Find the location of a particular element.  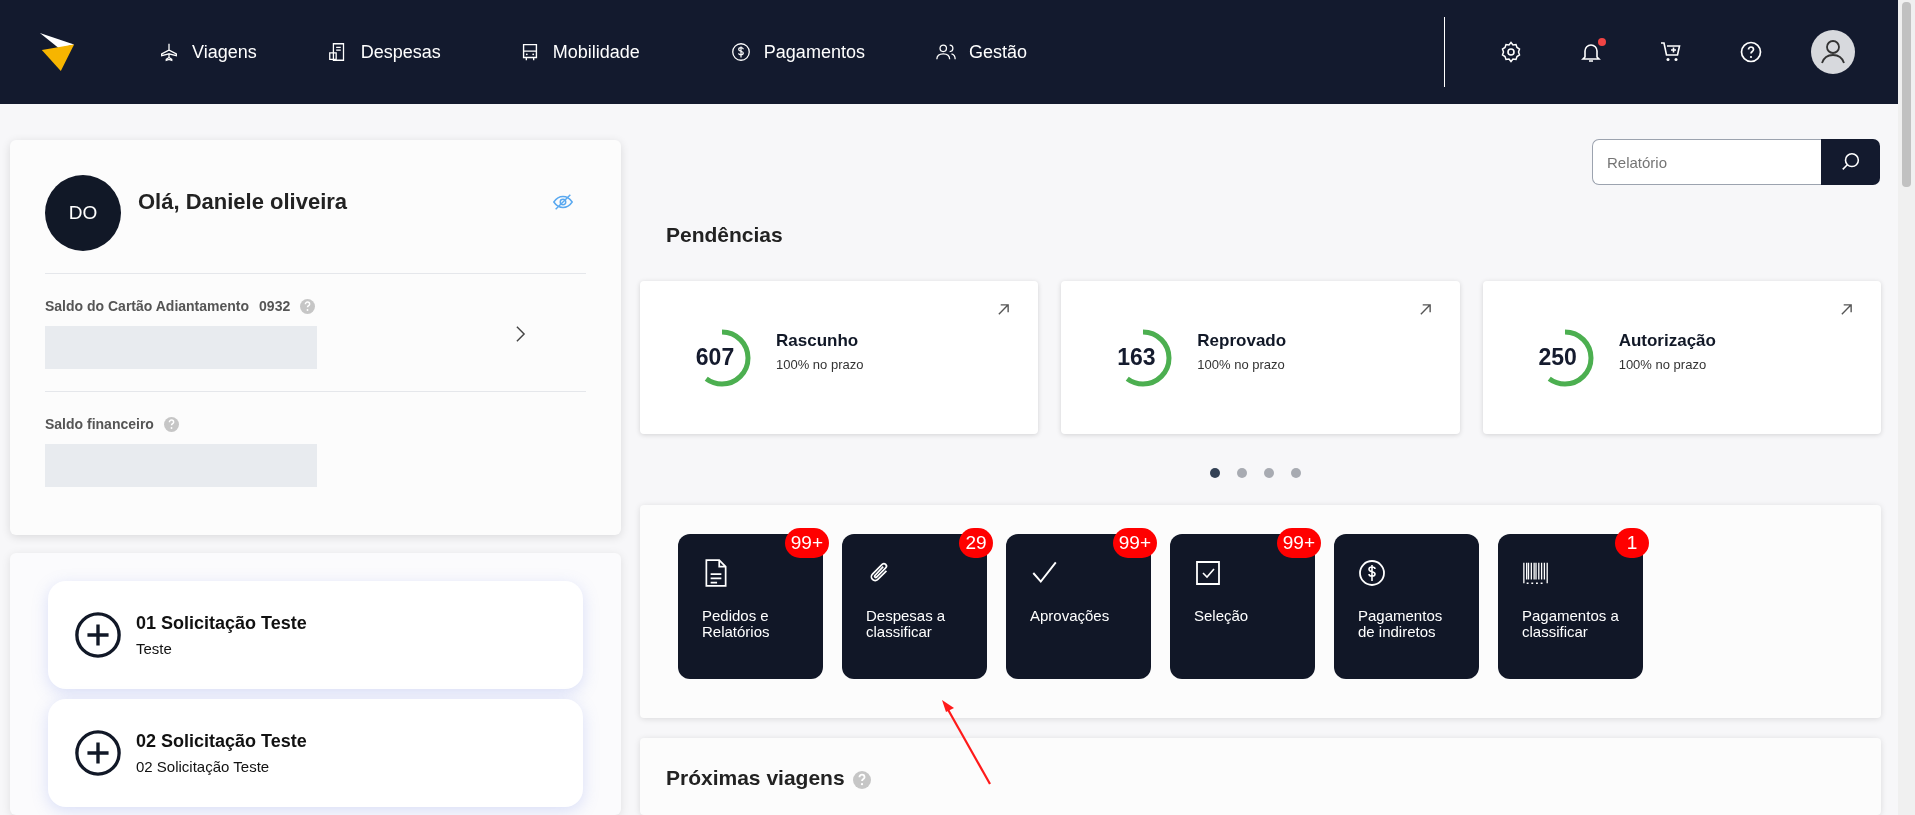

shortcut-label: Pagamentos de indiretos is located at coordinates (1401, 624).